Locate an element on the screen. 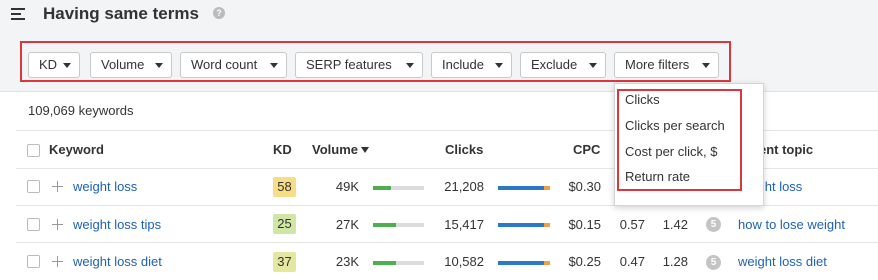  menu-item-cost-per-click: Cost per click, $ is located at coordinates (671, 151).